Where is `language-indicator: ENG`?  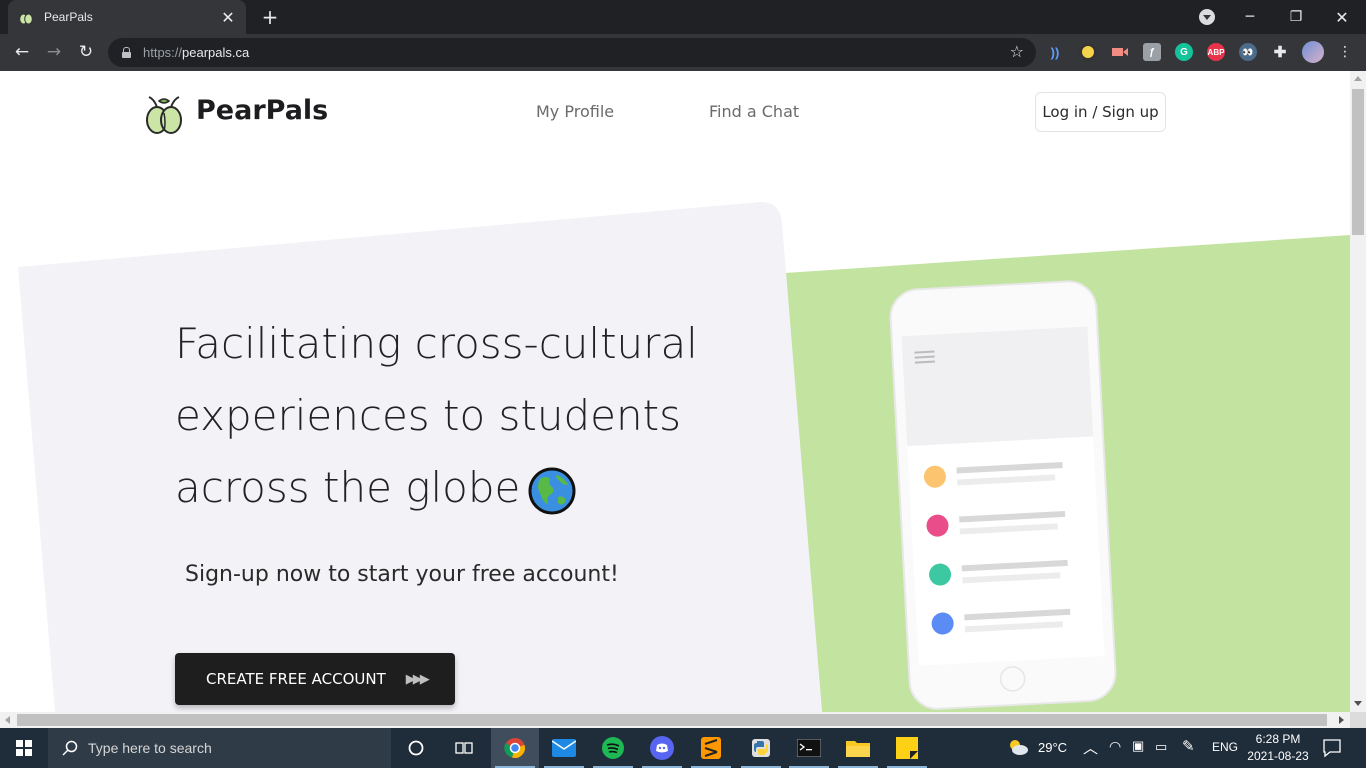
language-indicator: ENG is located at coordinates (1225, 747).